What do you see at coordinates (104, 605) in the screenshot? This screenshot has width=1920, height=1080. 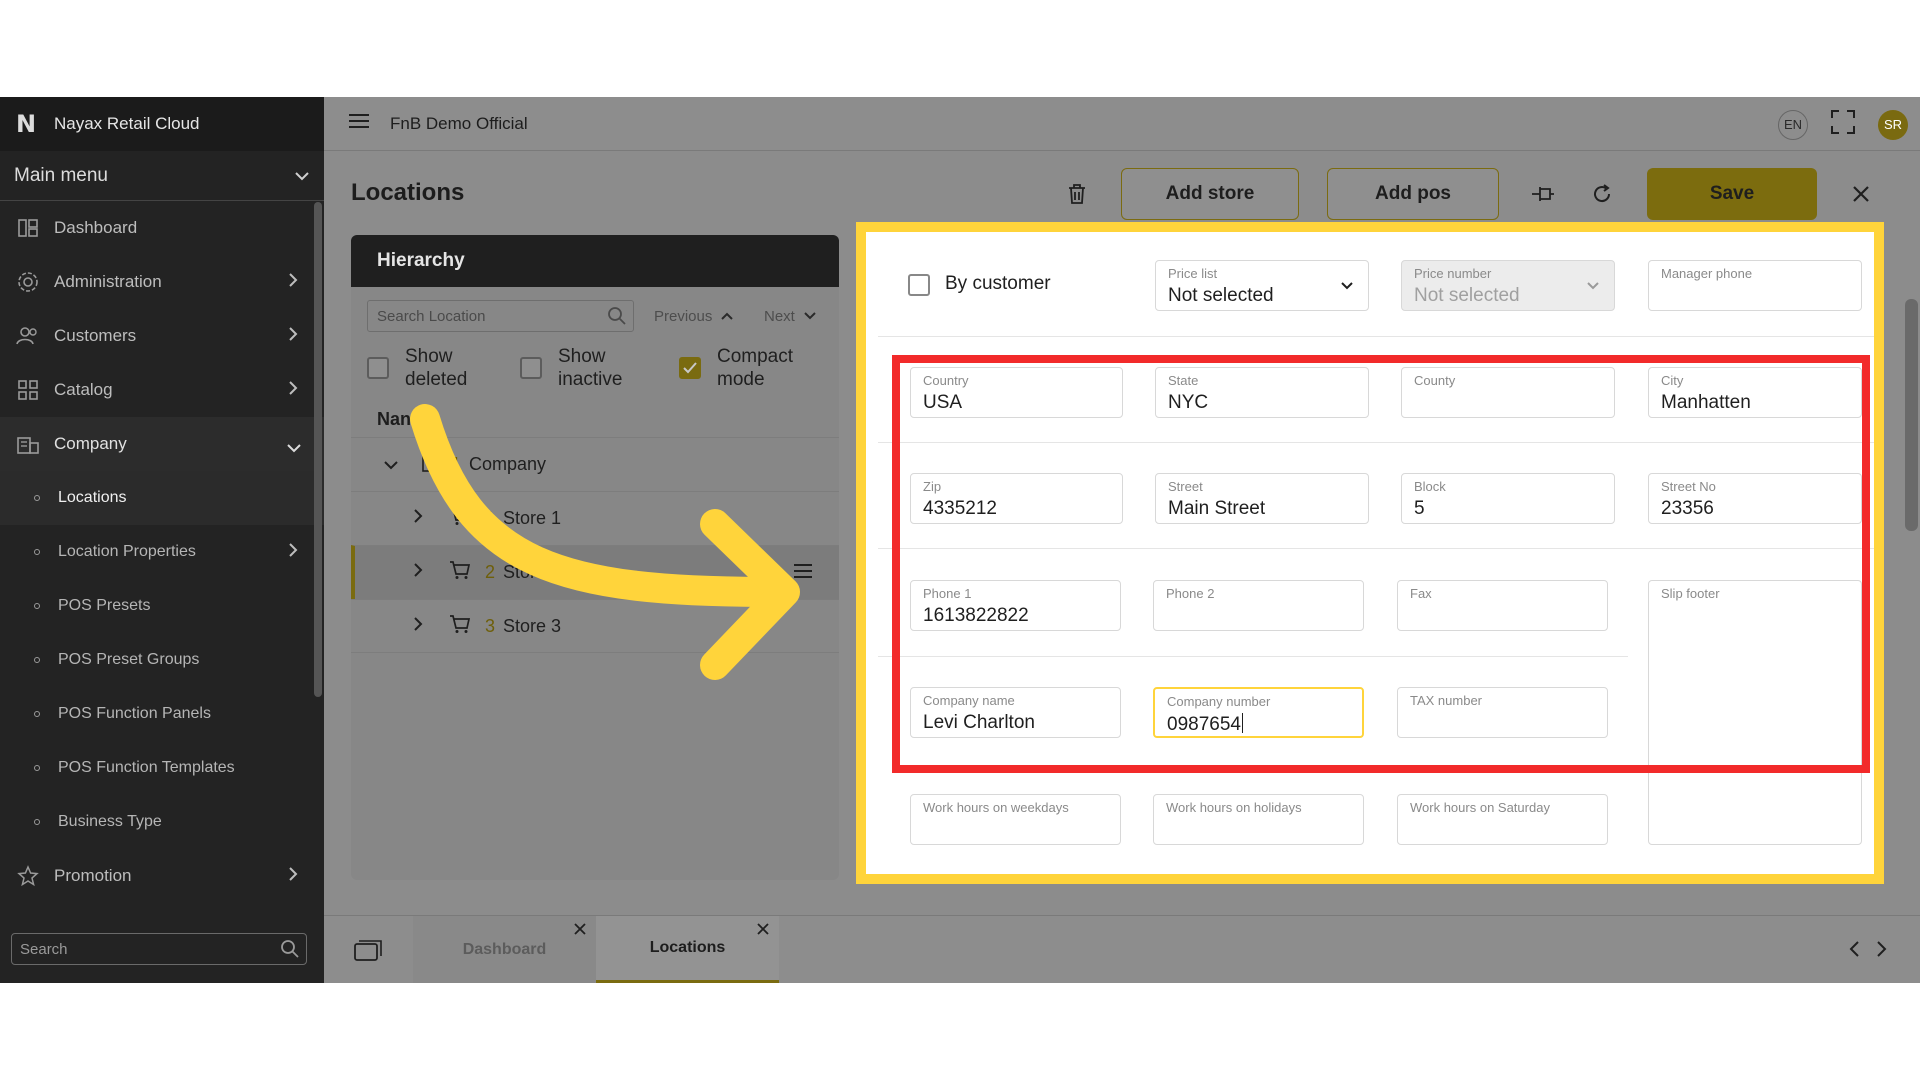 I see `sidebar-subitem-label: POS Presets` at bounding box center [104, 605].